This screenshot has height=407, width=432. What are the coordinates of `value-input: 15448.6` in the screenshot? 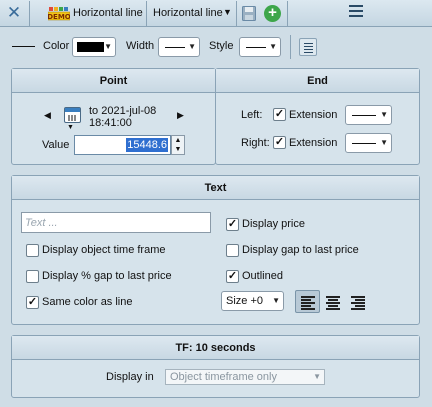 It's located at (122, 145).